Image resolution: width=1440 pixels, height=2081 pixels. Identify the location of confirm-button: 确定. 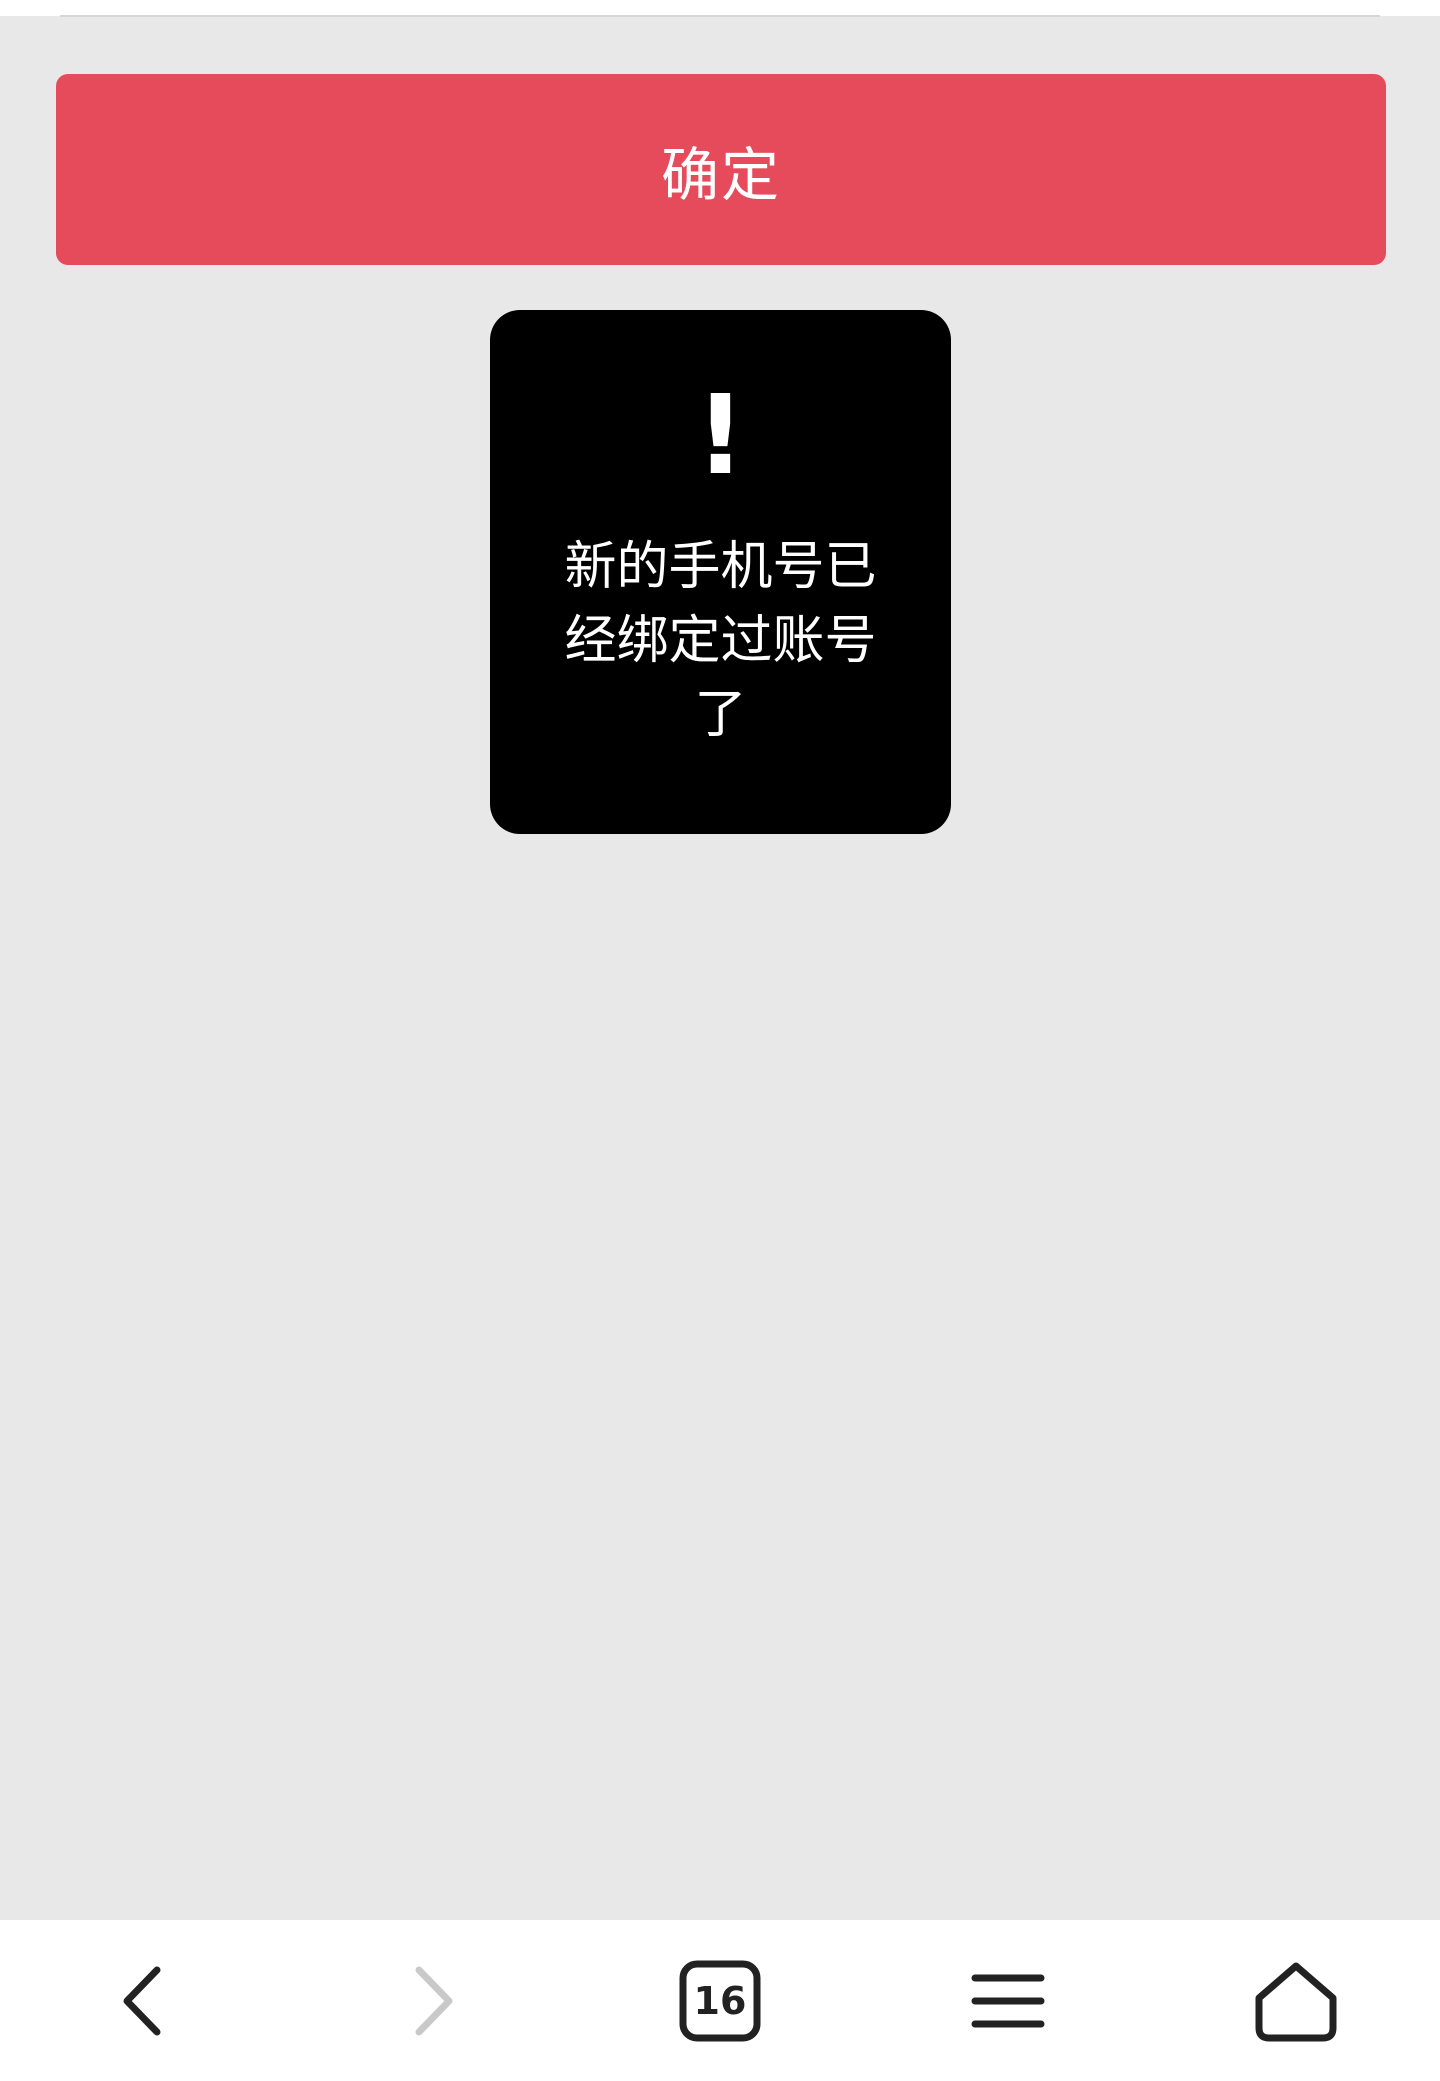
(721, 169).